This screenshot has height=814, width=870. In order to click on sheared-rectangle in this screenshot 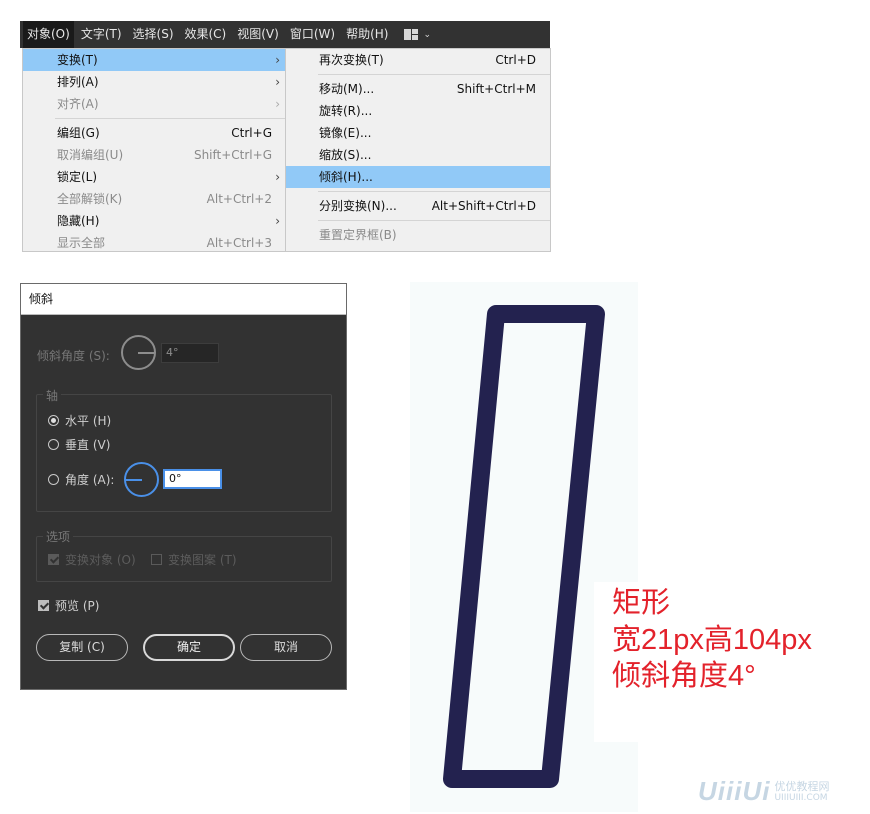, I will do `click(524, 546)`.